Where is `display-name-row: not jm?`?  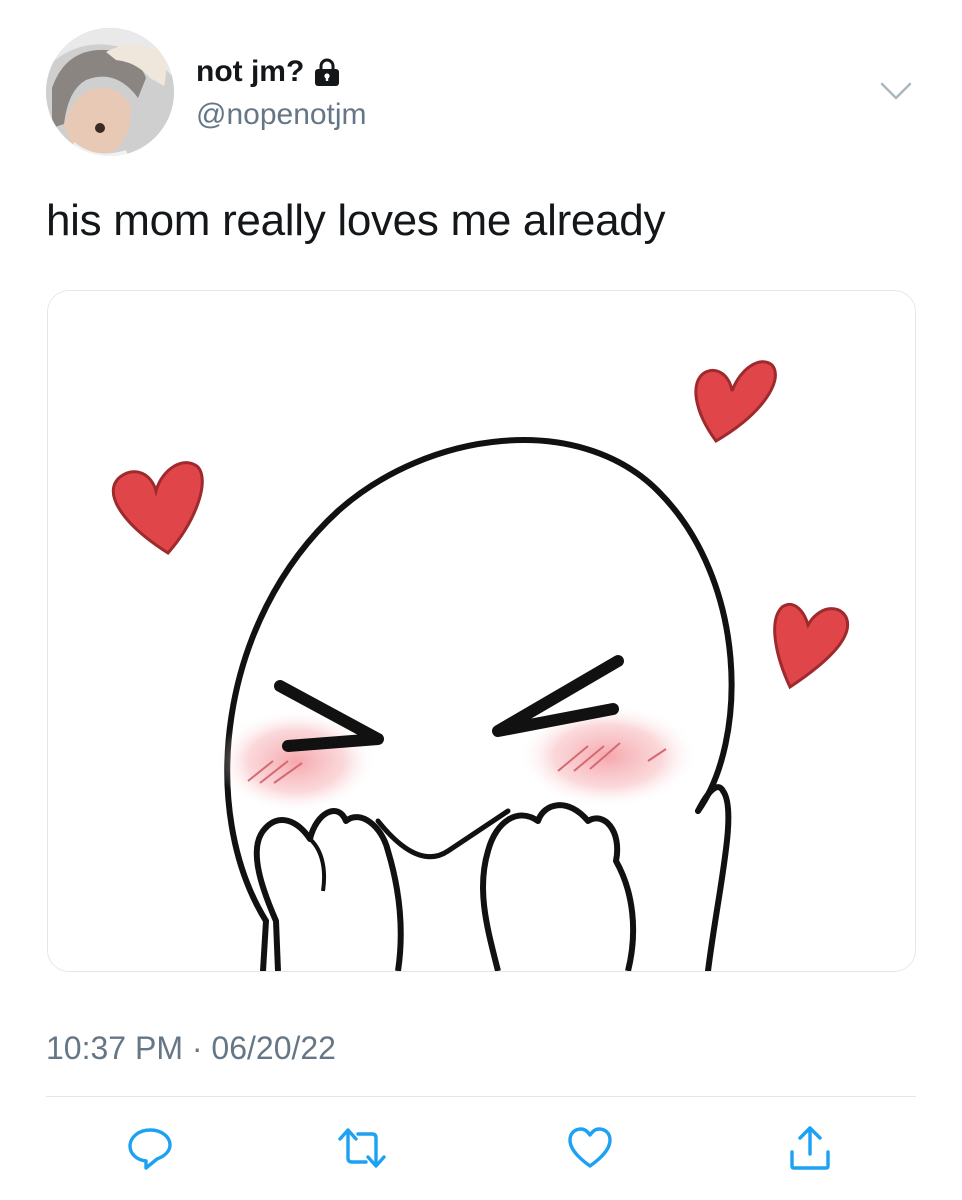
display-name-row: not jm? is located at coordinates (268, 72).